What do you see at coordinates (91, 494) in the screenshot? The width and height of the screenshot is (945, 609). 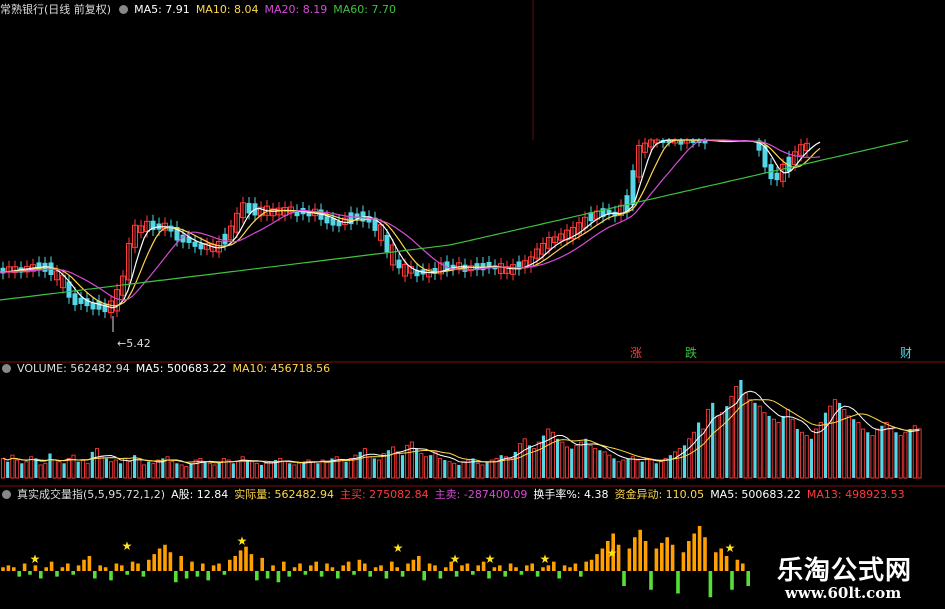 I see `indicator-name: 真实成交量指(5,5,95,72,1,2)` at bounding box center [91, 494].